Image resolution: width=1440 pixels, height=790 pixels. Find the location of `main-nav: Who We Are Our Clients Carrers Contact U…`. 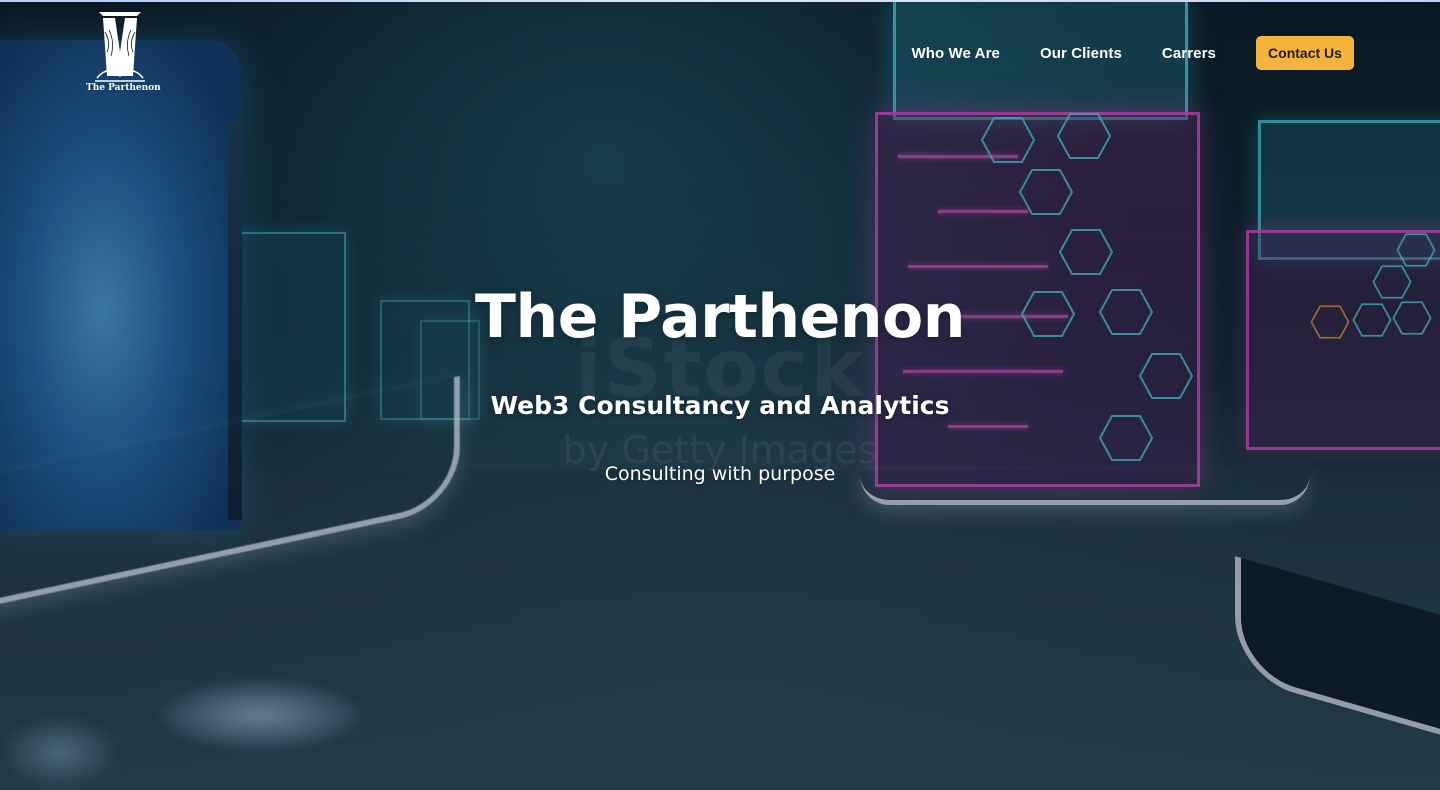

main-nav: Who We Are Our Clients Carrers Contact U… is located at coordinates (1132, 53).